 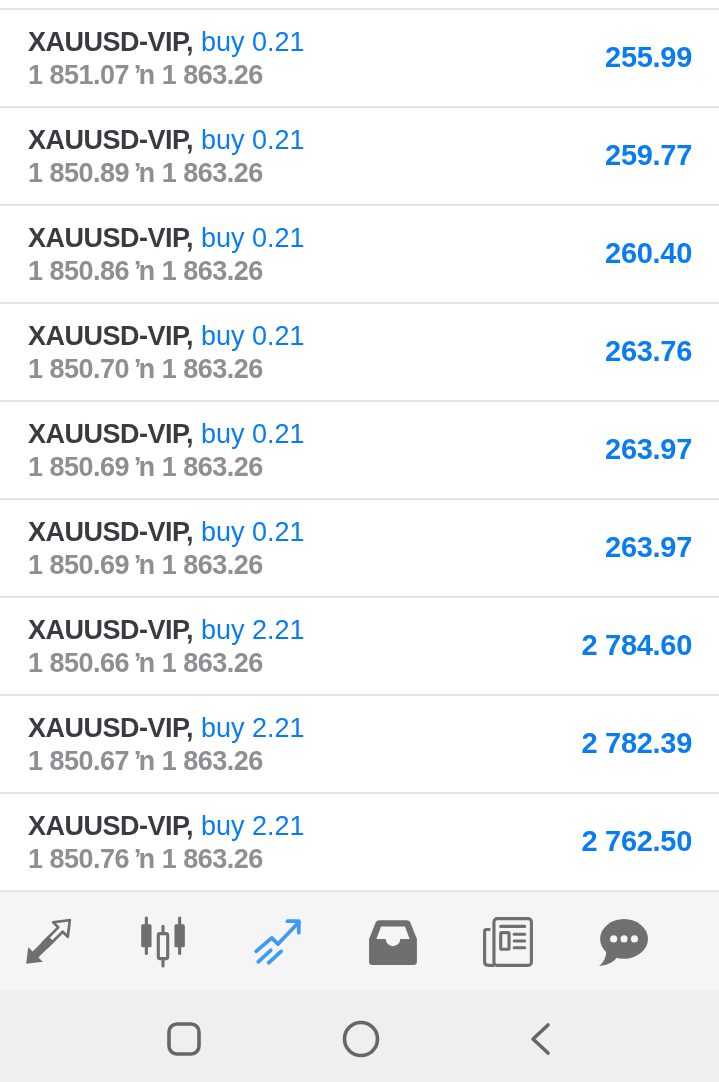 I want to click on price-text: 1 851.07 ŉ 1 863.26, so click(x=145, y=75).